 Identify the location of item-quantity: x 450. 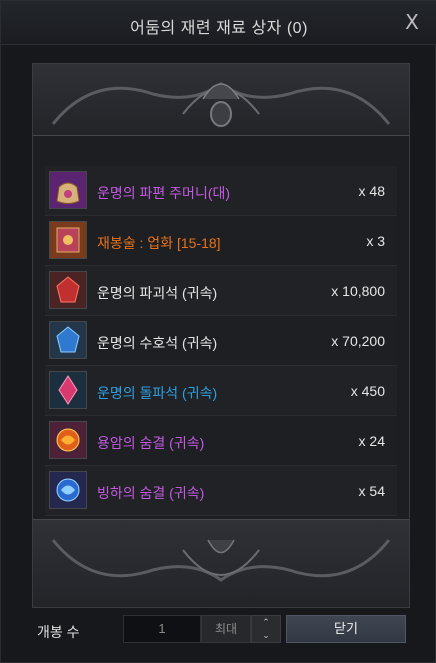
(367, 391).